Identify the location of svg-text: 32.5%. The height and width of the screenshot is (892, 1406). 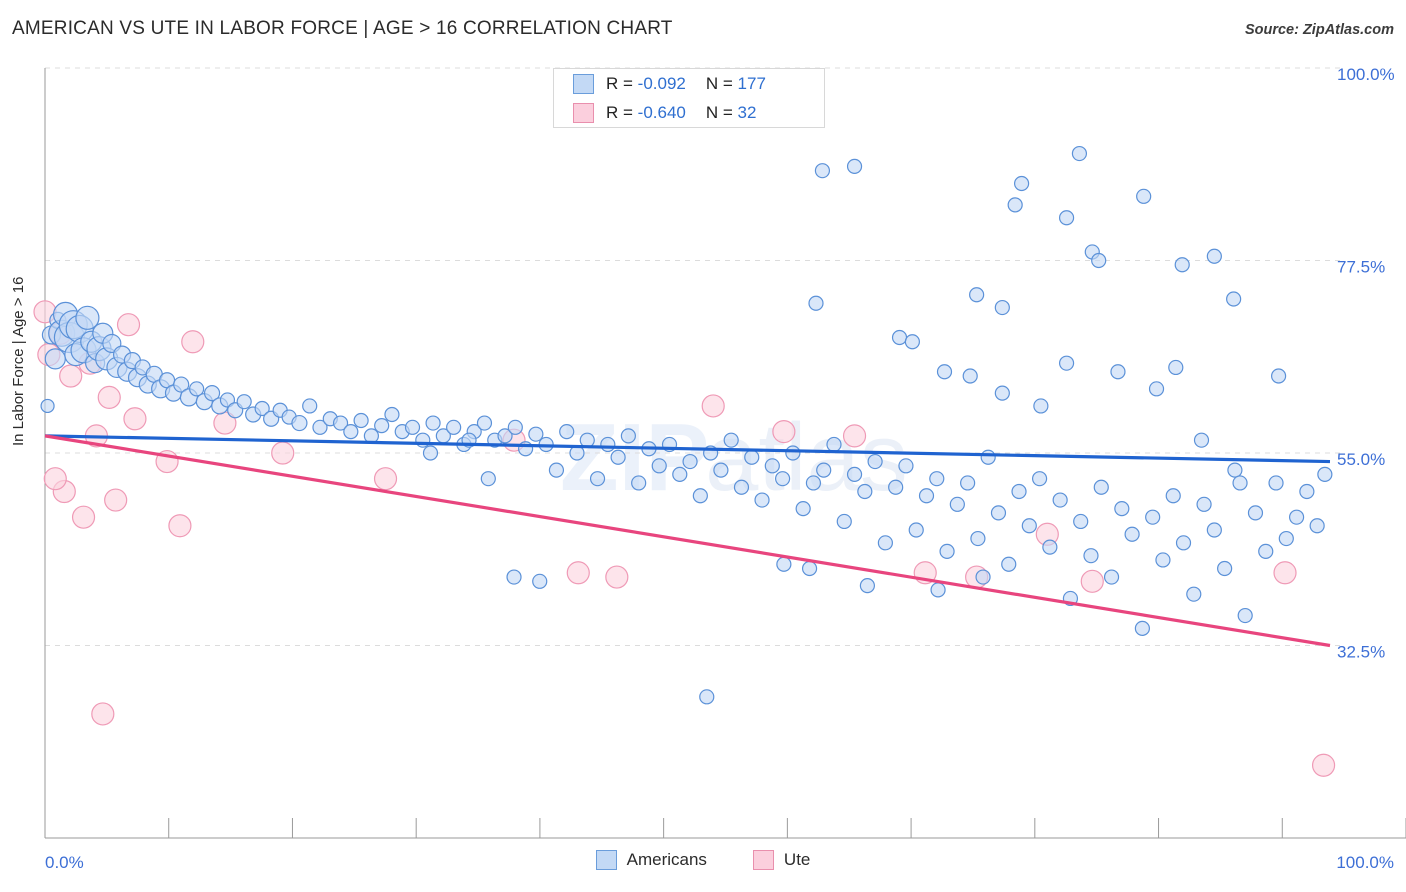
(1361, 652).